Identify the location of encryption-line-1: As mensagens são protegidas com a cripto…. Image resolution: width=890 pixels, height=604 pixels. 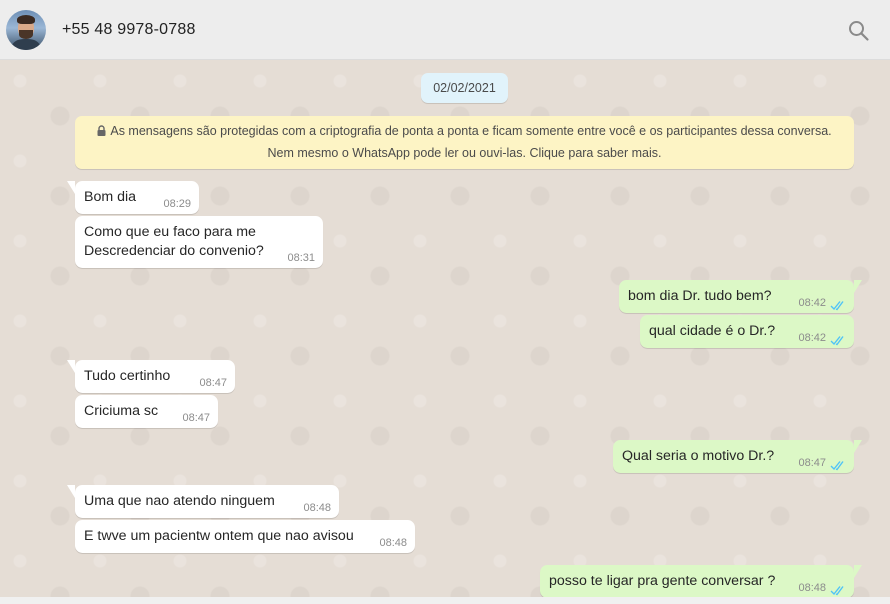
(471, 131).